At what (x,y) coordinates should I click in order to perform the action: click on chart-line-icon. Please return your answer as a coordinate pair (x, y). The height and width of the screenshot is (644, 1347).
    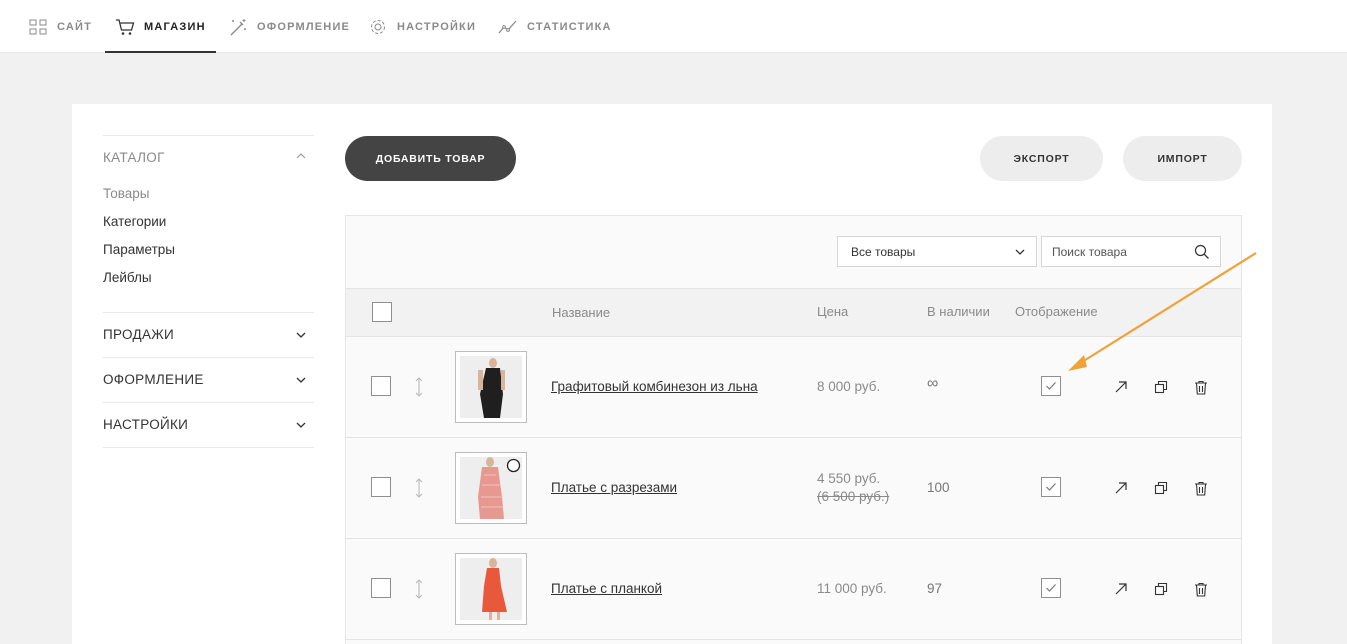
    Looking at the image, I should click on (508, 27).